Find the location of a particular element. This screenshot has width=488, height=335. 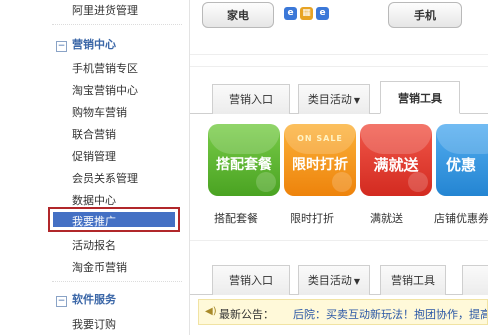

sidebar-item-promote-highlight: 我要推广 is located at coordinates (114, 219).